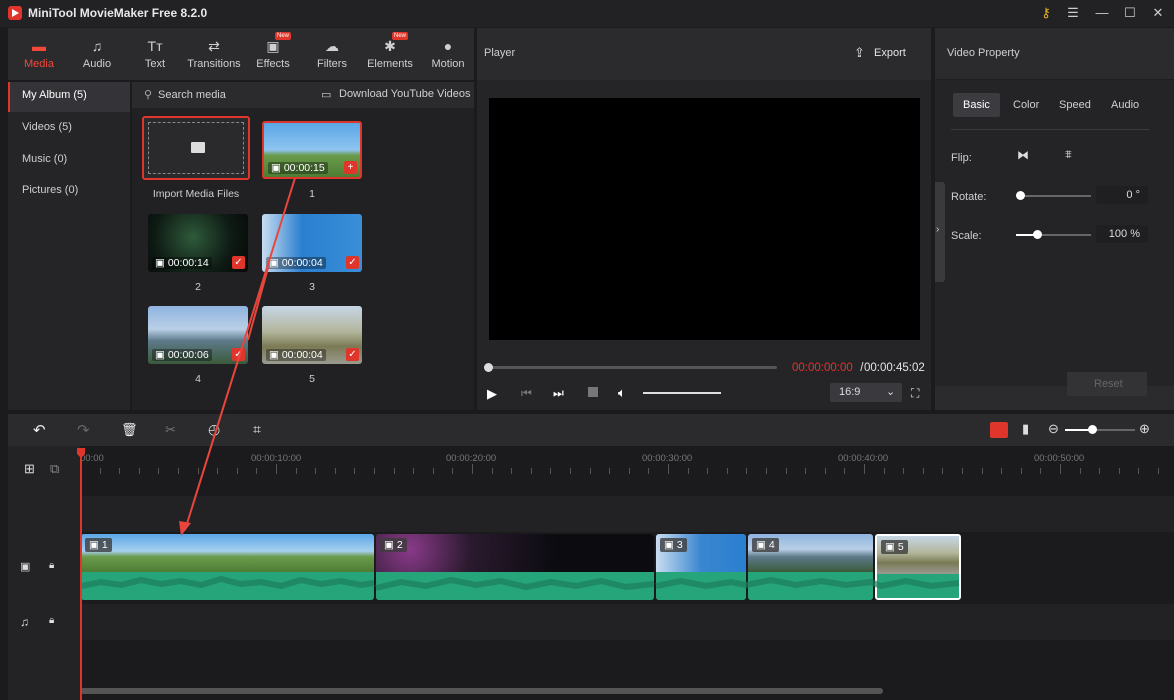 The image size is (1174, 700). Describe the element at coordinates (192, 95) in the screenshot. I see `search-input: Search media` at that location.